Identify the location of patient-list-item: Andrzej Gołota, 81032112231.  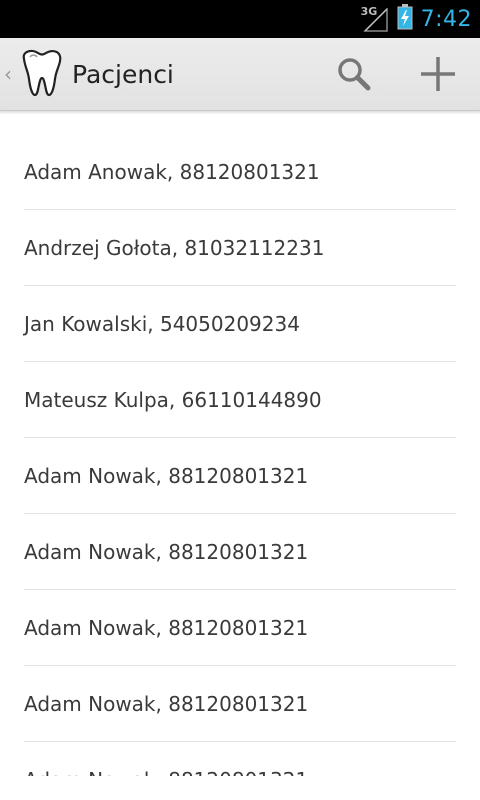
(240, 248).